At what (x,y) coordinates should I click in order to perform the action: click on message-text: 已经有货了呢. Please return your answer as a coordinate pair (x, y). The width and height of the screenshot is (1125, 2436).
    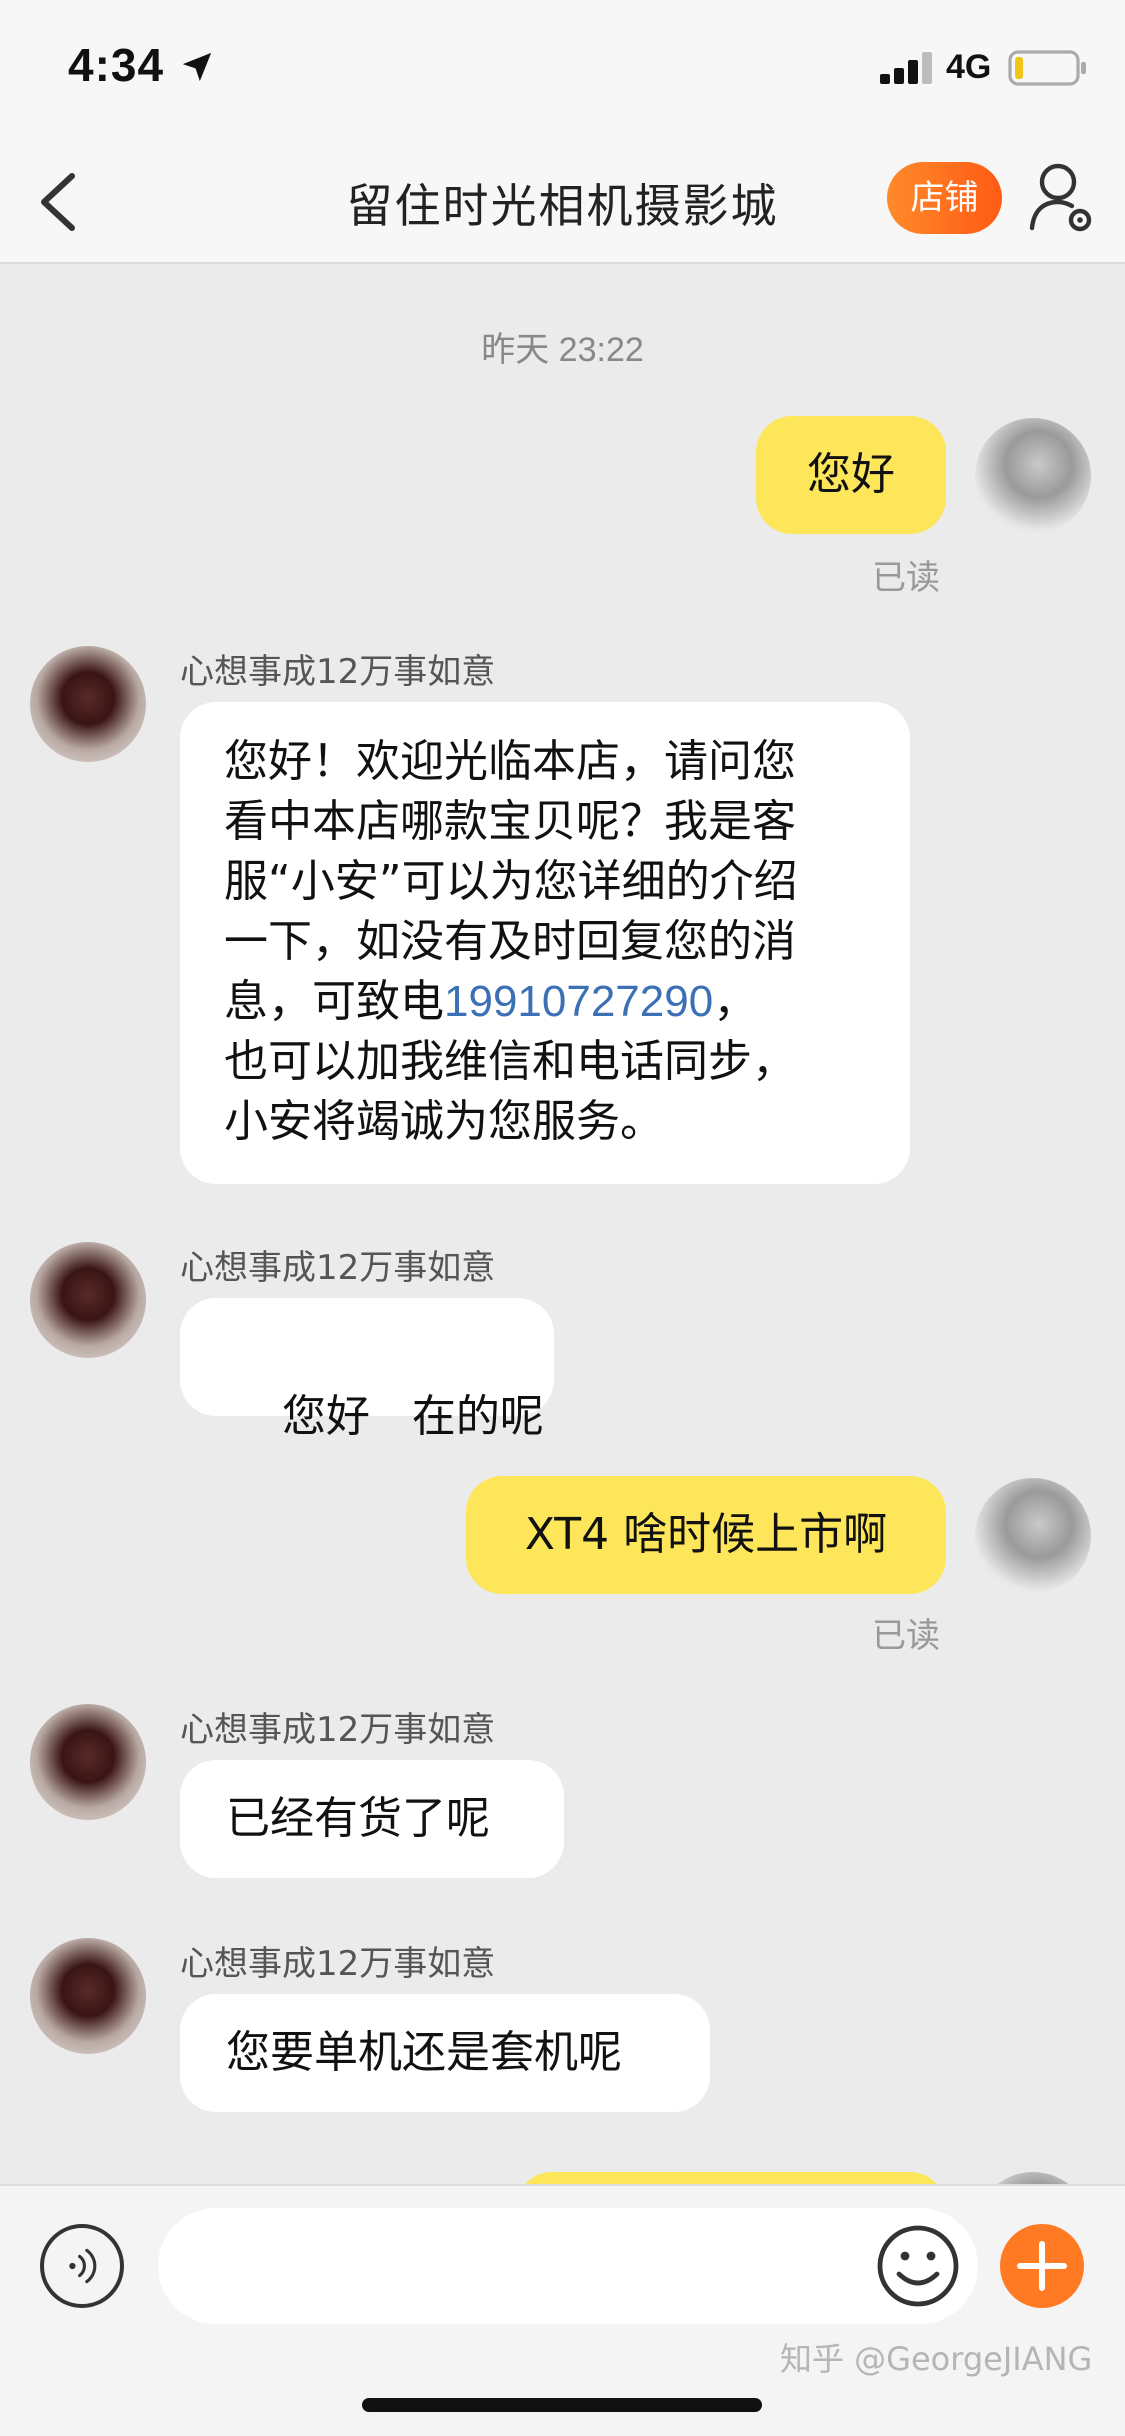
    Looking at the image, I should click on (358, 1818).